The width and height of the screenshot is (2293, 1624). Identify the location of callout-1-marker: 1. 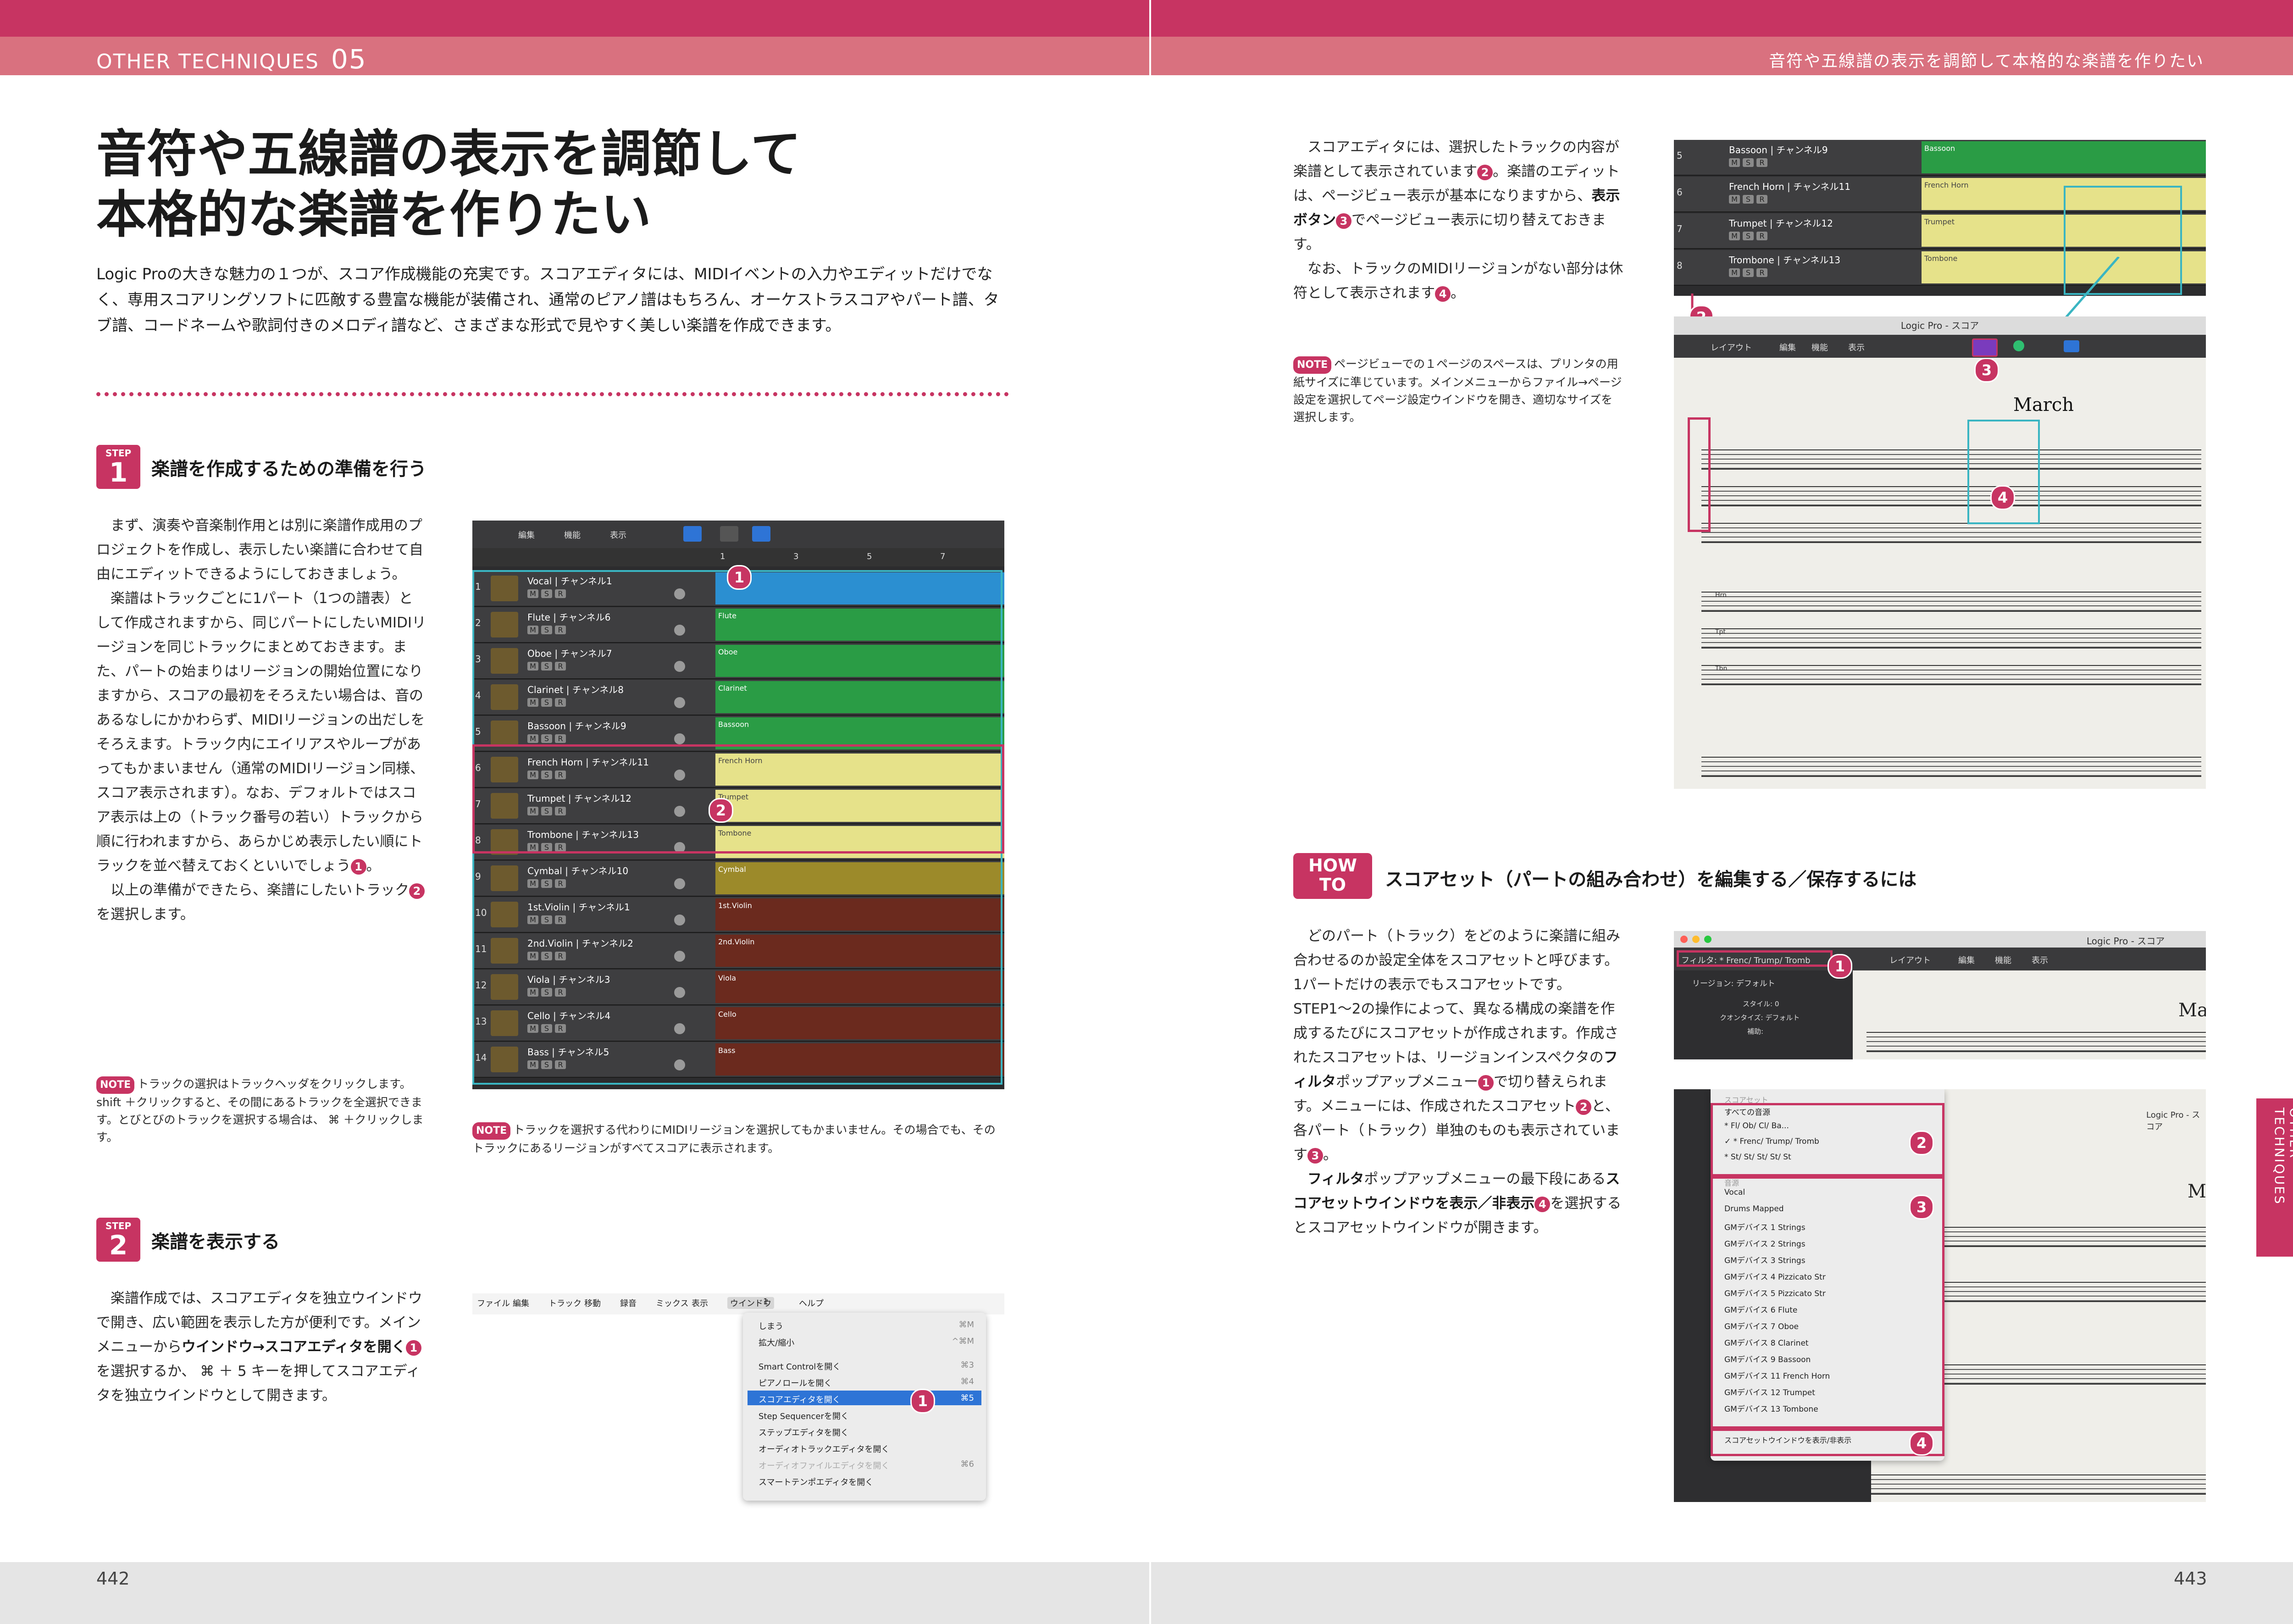
(739, 577).